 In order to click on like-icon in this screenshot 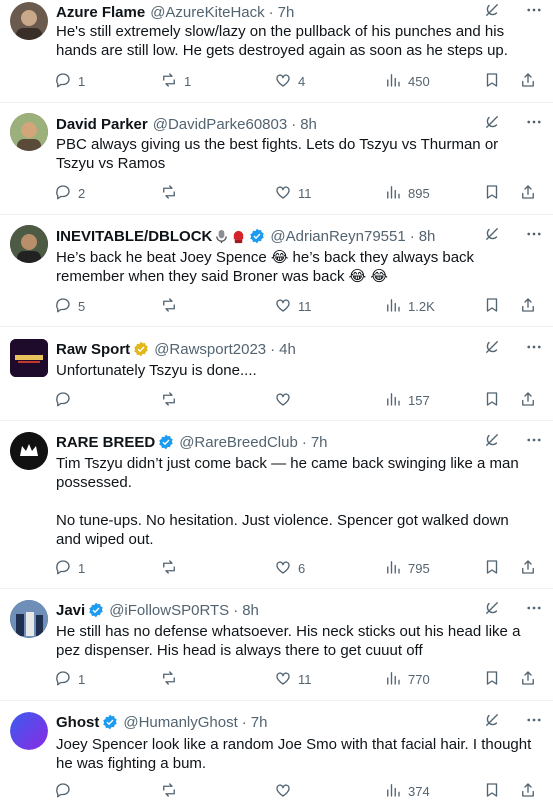, I will do `click(283, 81)`.